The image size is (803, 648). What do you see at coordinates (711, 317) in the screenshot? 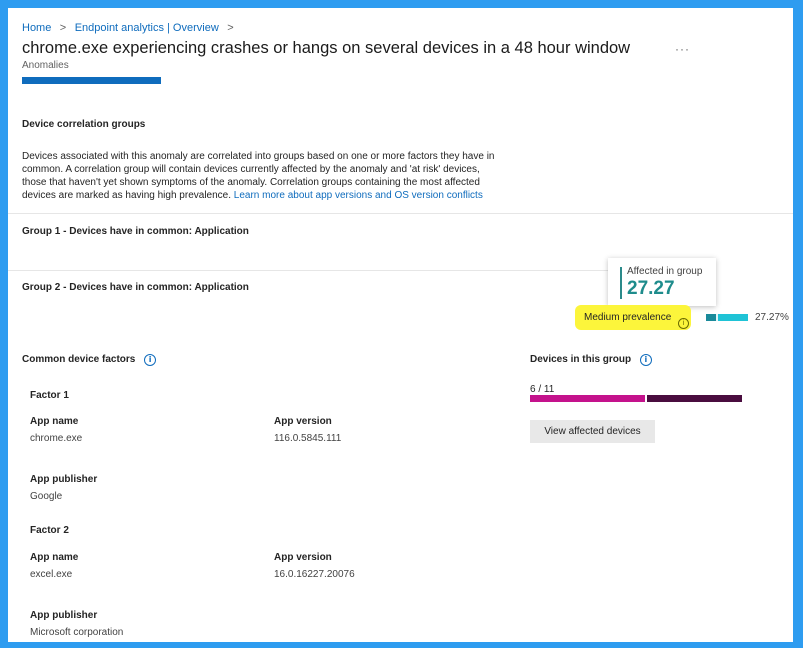
I see `prevalence-bar-marker` at bounding box center [711, 317].